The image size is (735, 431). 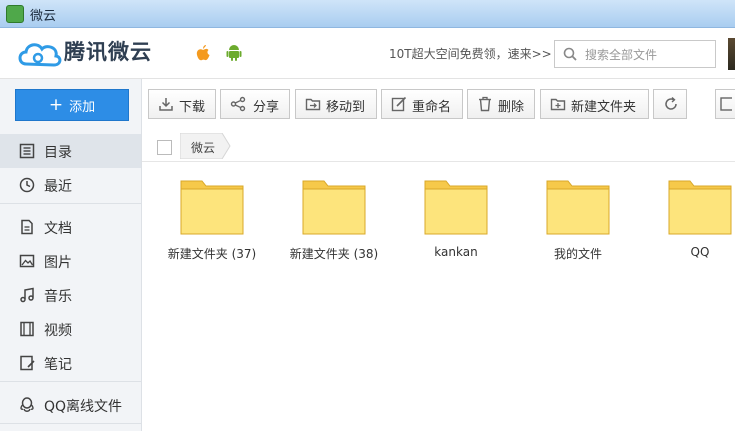 What do you see at coordinates (58, 153) in the screenshot?
I see `sidebar-item-label: 目录` at bounding box center [58, 153].